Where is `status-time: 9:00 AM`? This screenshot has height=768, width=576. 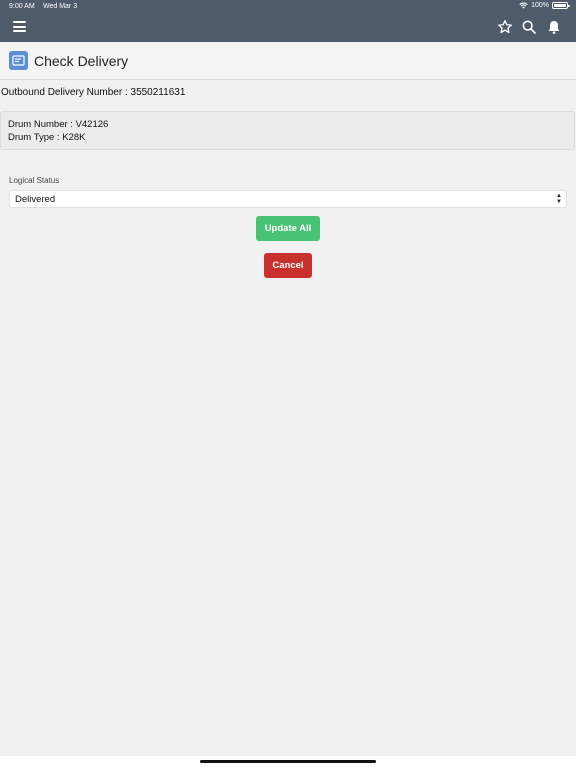 status-time: 9:00 AM is located at coordinates (22, 6).